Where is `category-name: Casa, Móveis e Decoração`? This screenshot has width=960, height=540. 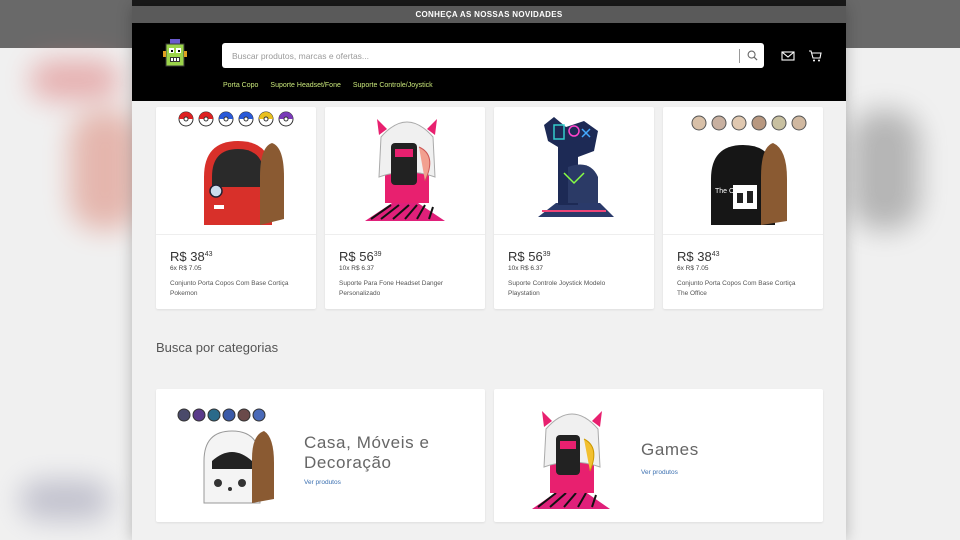 category-name: Casa, Móveis e Decoração is located at coordinates (367, 452).